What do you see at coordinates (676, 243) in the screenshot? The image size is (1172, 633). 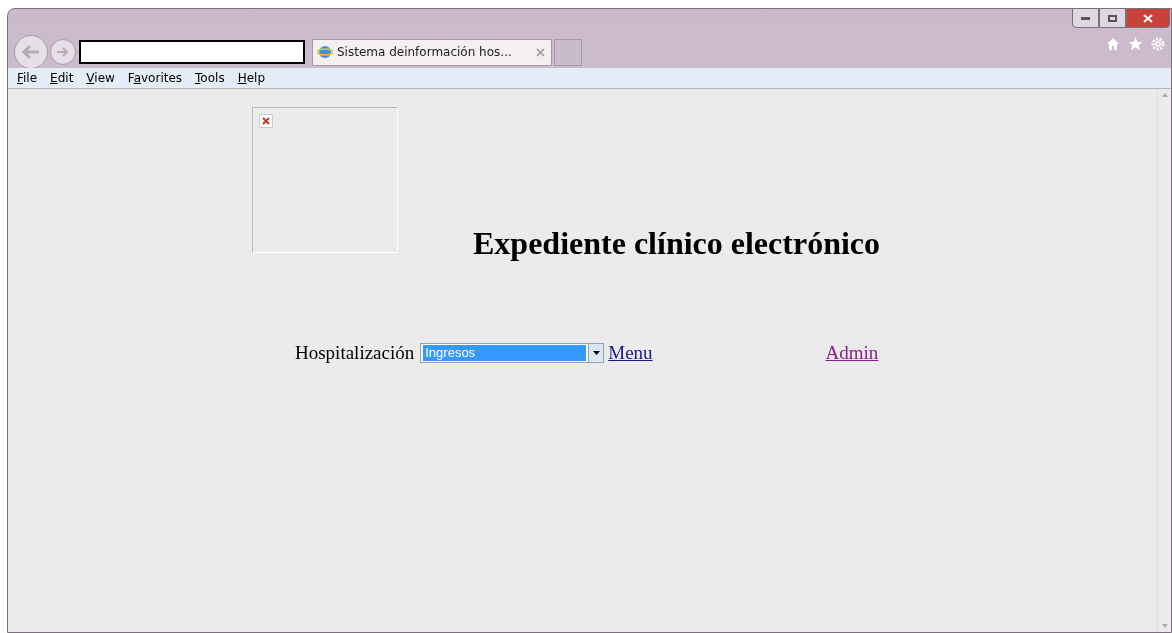 I see `page-title: Expediente clínico electrónico` at bounding box center [676, 243].